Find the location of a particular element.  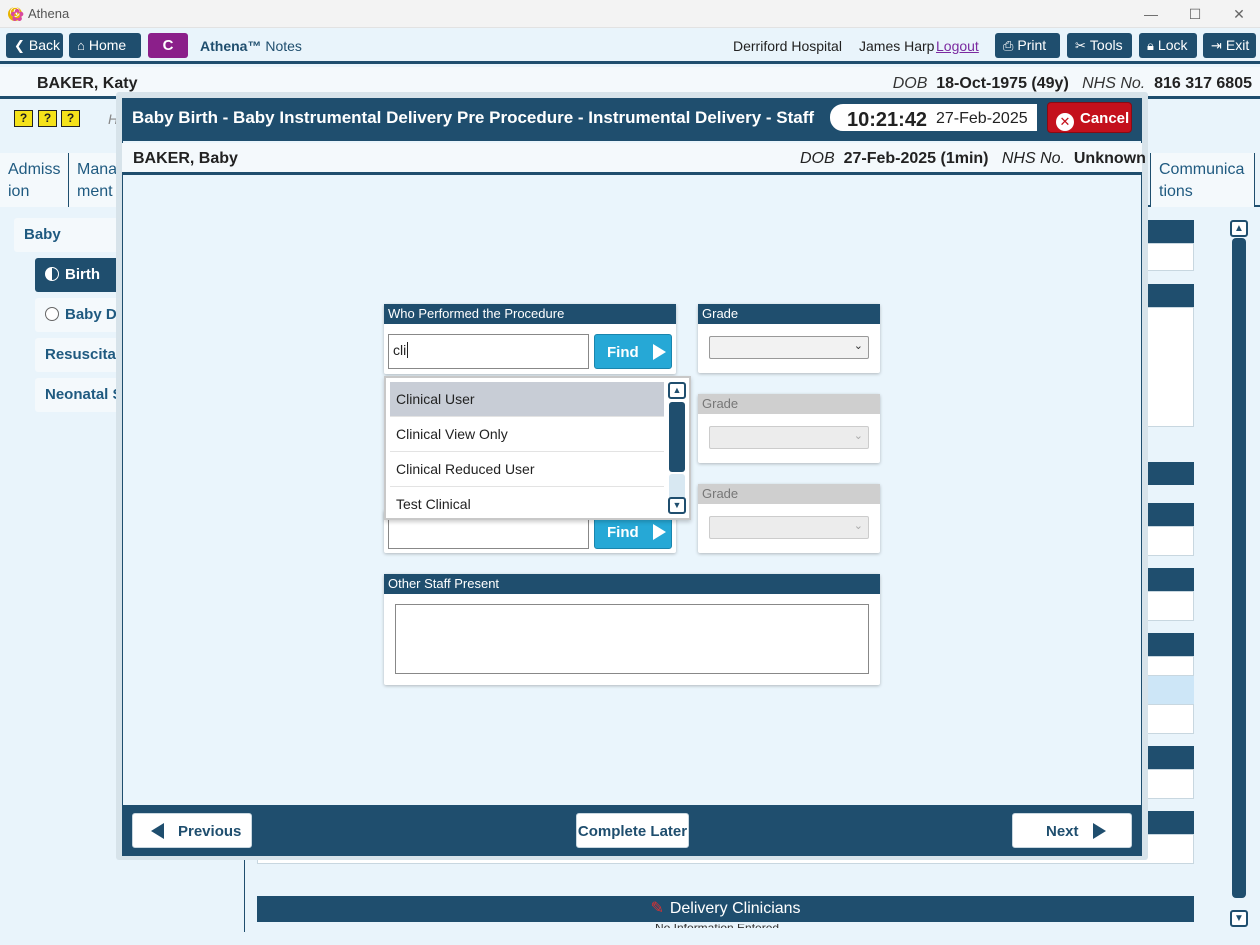

context-badge: C is located at coordinates (168, 45).